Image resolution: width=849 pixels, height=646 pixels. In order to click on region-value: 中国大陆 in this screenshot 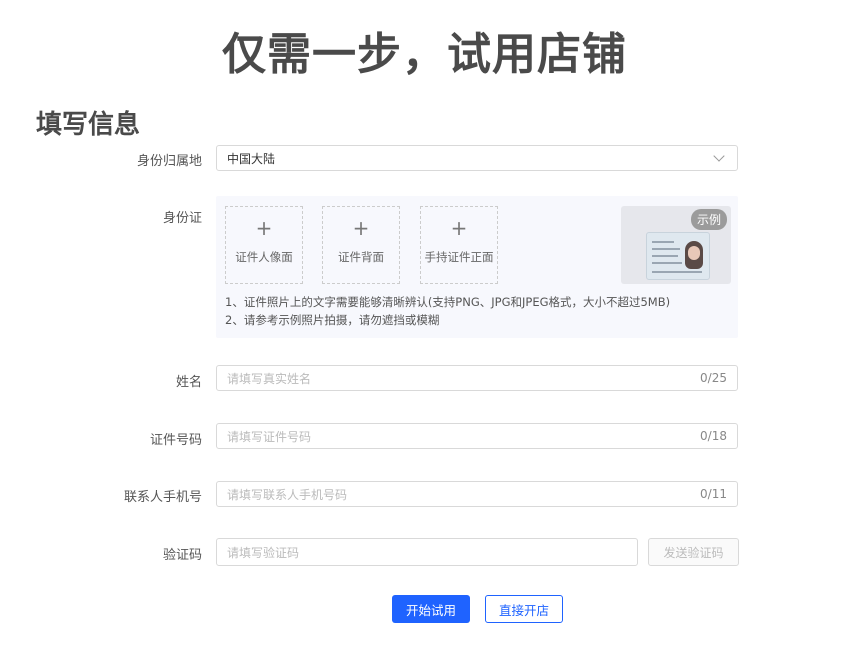, I will do `click(251, 158)`.